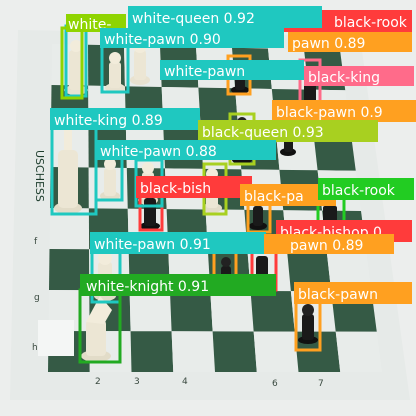 This screenshot has width=416, height=416. What do you see at coordinates (185, 382) in the screenshot?
I see `file-label: 4` at bounding box center [185, 382].